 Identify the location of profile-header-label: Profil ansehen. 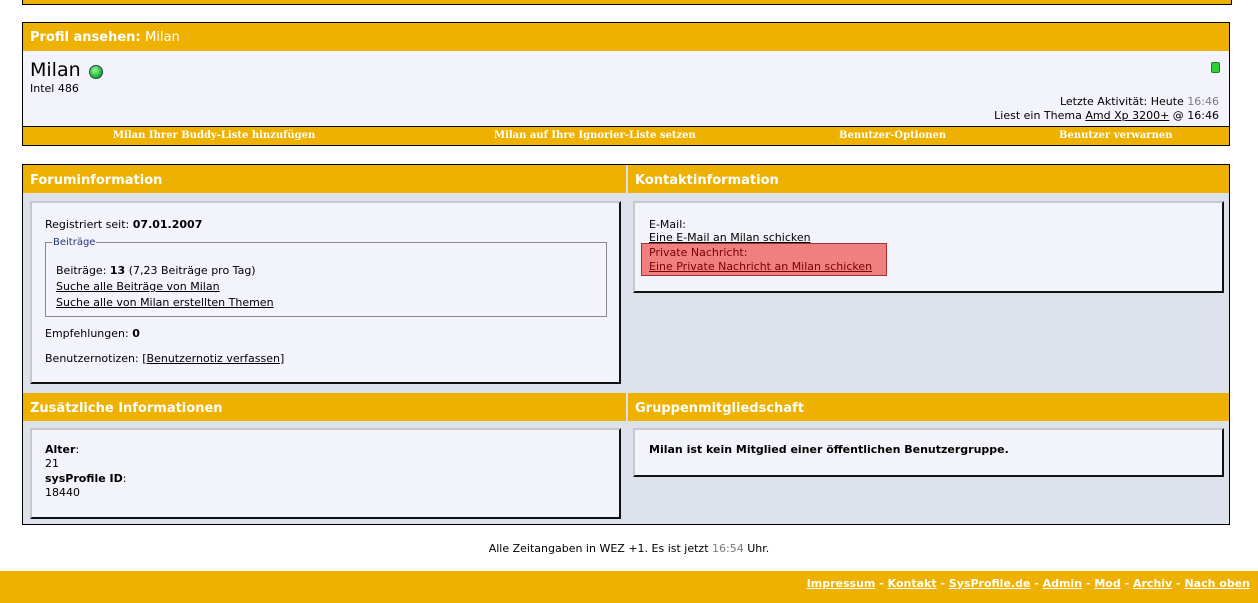
(83, 37).